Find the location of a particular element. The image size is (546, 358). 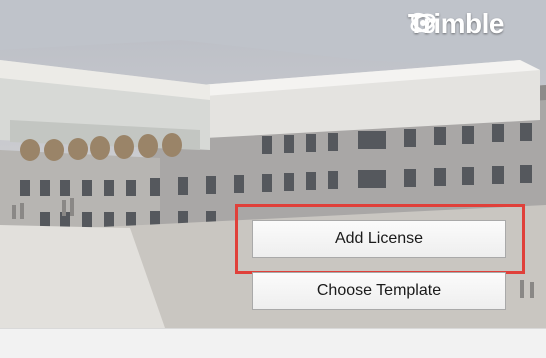

add-license-label: Add License is located at coordinates (379, 238).